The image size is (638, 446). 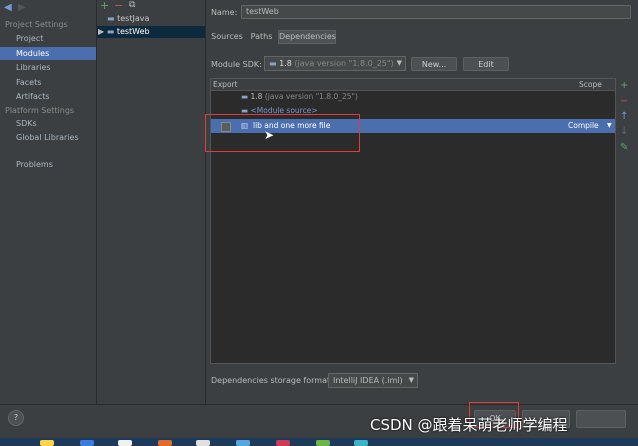 I want to click on copy-module-icon: ⧉, so click(x=132, y=5).